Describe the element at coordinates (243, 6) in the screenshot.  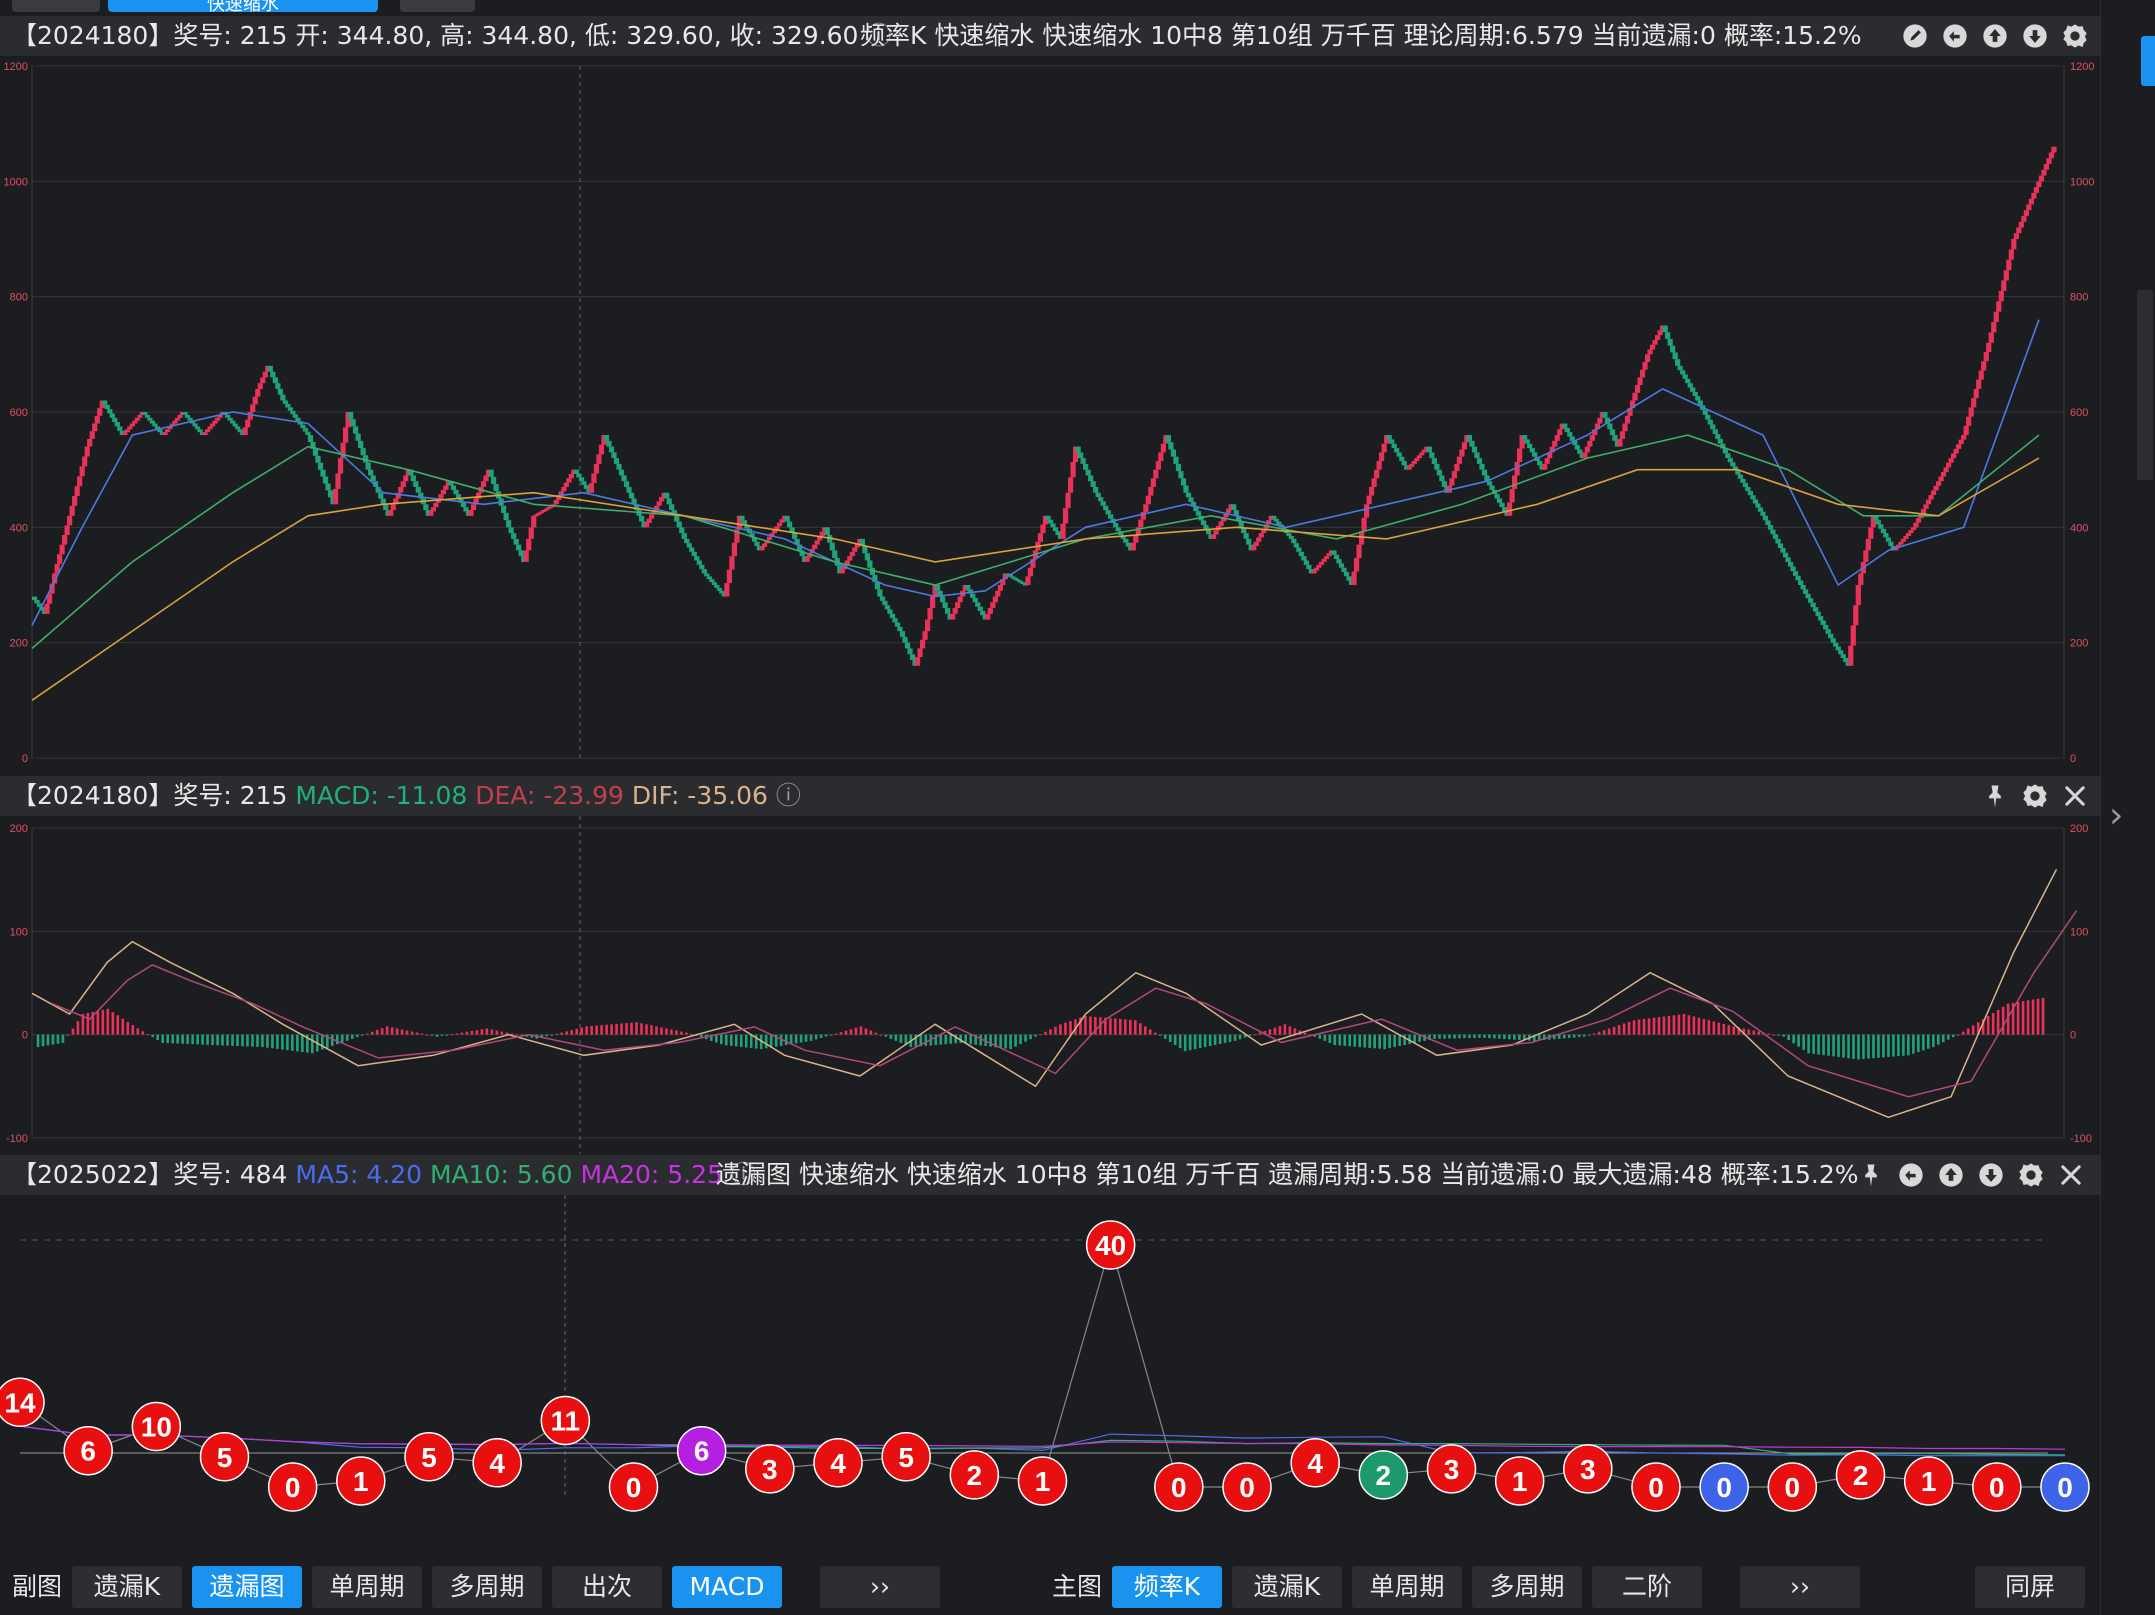
I see `tab-active: 快速缩水` at that location.